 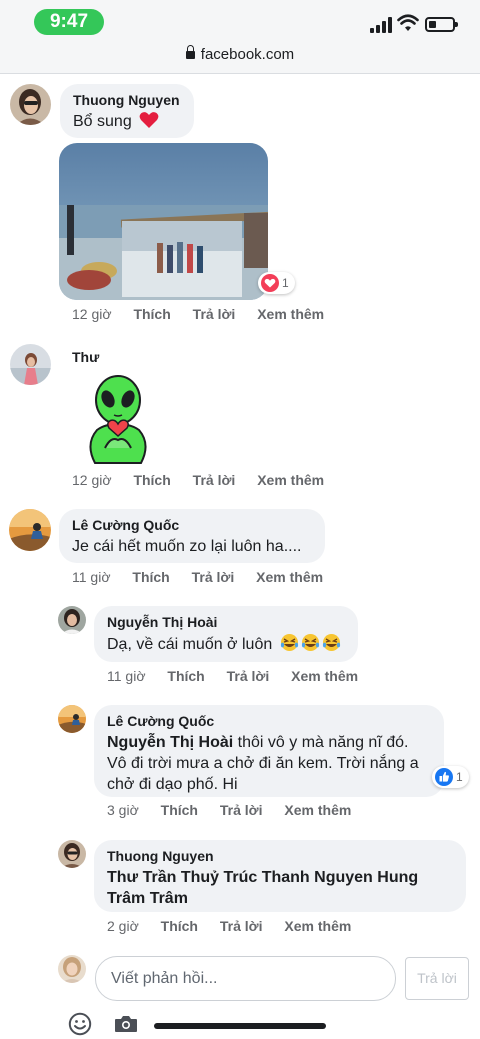 What do you see at coordinates (69, 22) in the screenshot?
I see `status-time: 9:47` at bounding box center [69, 22].